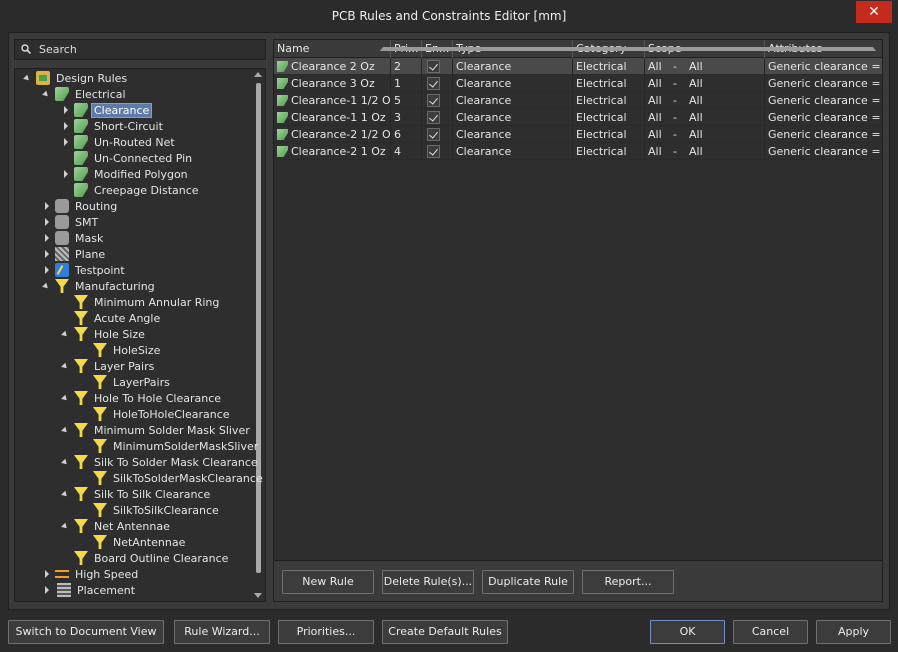 The image size is (898, 652). I want to click on tree-node: Hole To Hole Clearance, so click(142, 398).